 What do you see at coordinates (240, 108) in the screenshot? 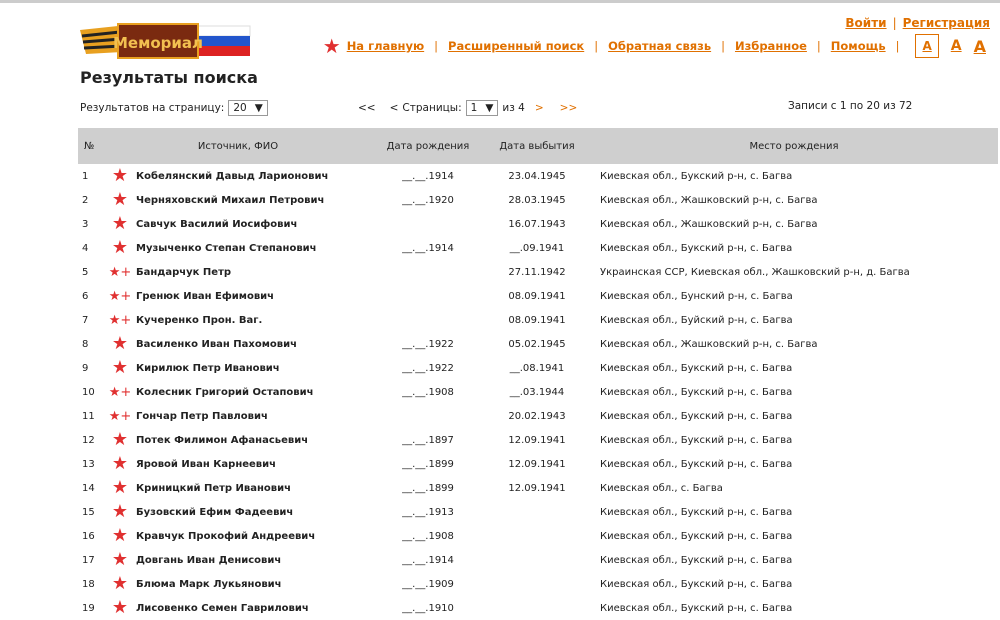
I see `per-page-value: 20` at bounding box center [240, 108].